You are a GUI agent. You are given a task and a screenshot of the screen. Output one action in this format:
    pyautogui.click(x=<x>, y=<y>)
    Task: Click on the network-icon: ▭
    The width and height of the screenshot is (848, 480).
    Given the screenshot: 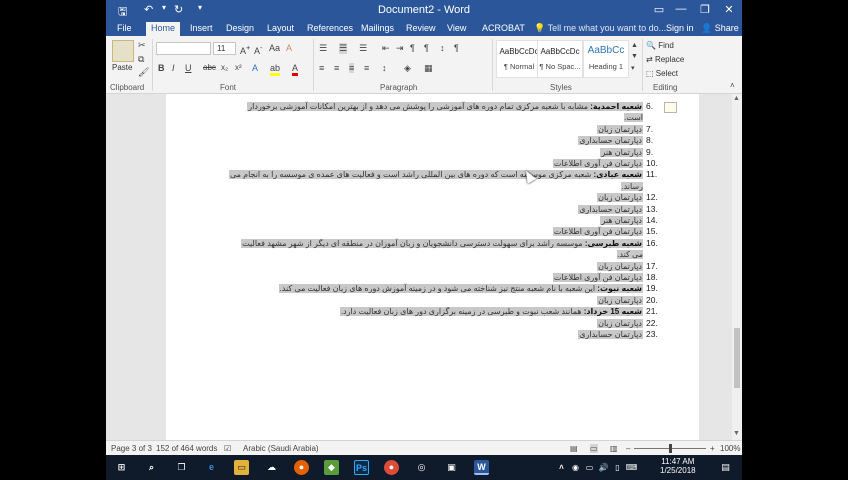 What is the action you would take?
    pyautogui.click(x=589, y=467)
    